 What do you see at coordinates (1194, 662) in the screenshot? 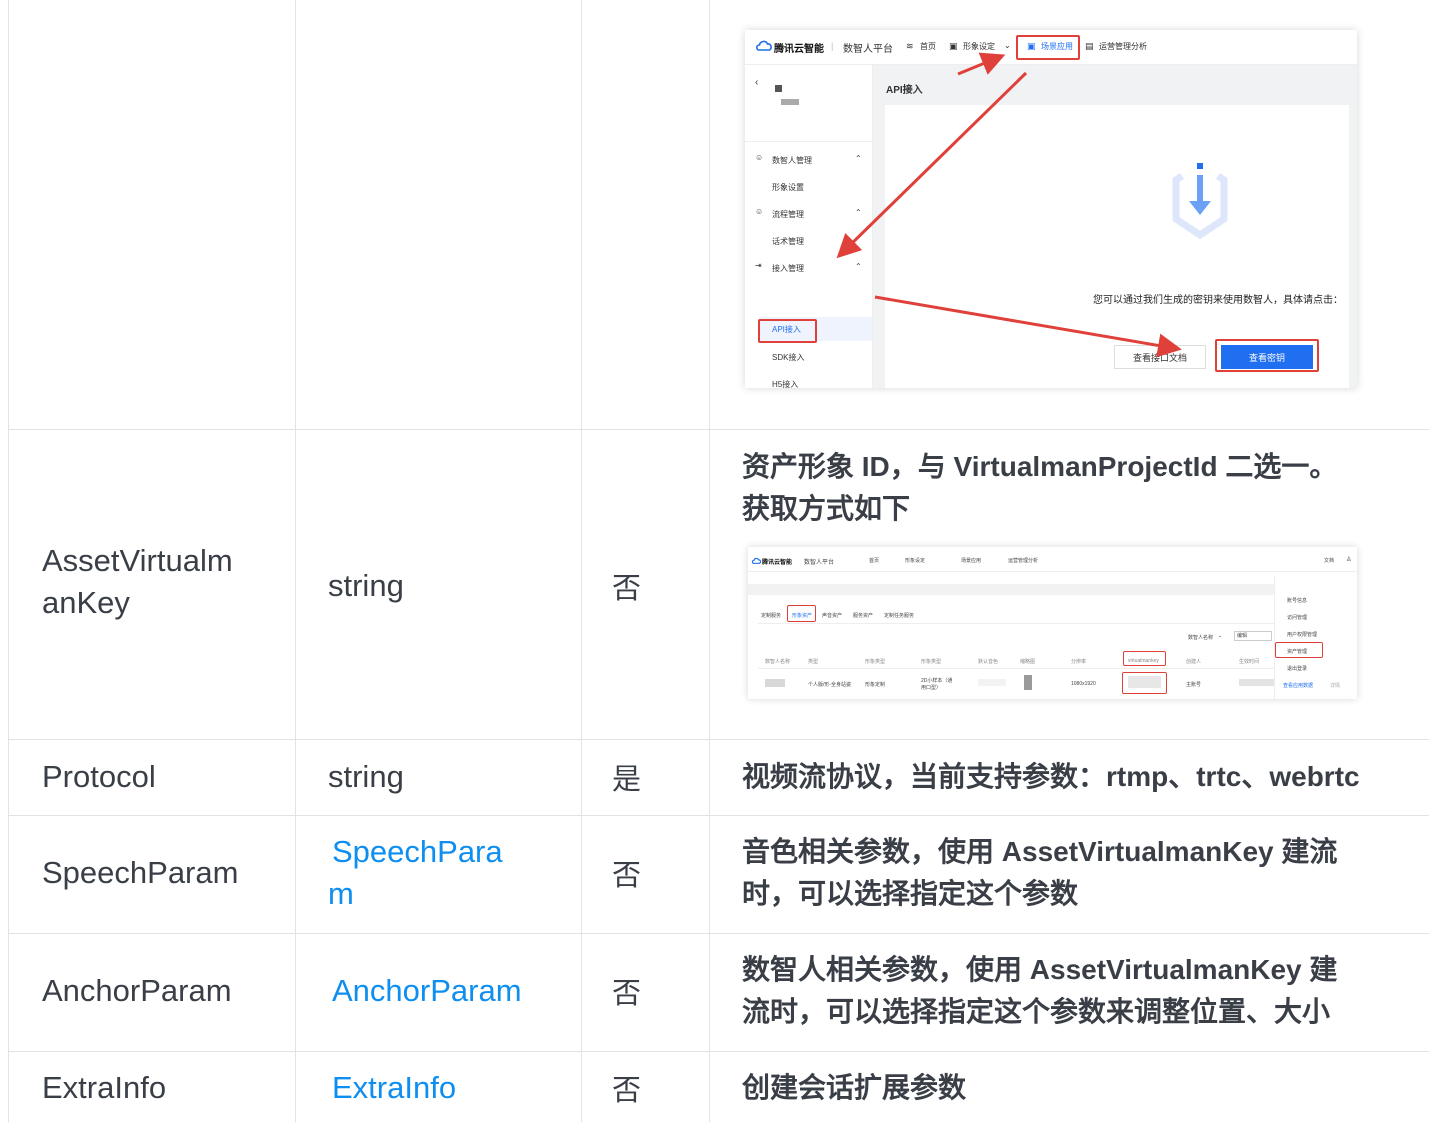
I see `col-header: 创建人` at bounding box center [1194, 662].